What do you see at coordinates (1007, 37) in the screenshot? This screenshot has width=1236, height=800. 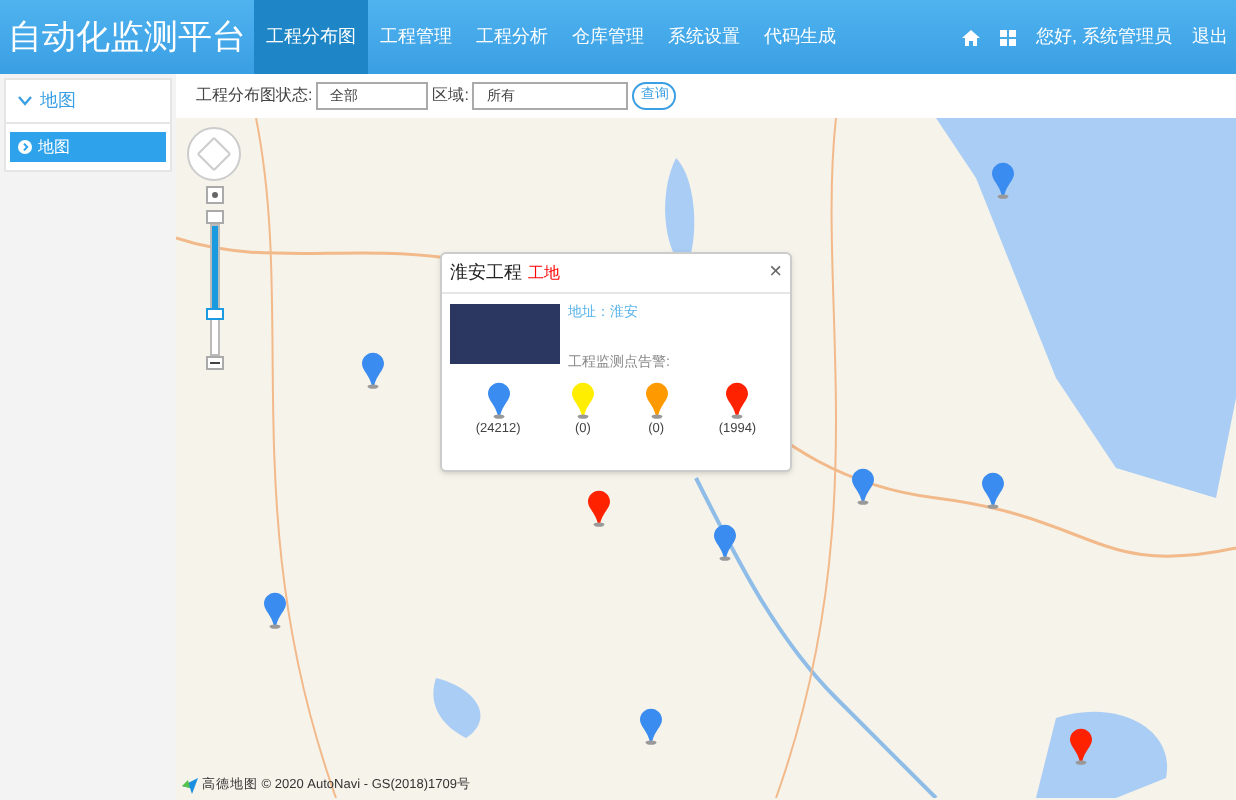 I see `grid-icon` at bounding box center [1007, 37].